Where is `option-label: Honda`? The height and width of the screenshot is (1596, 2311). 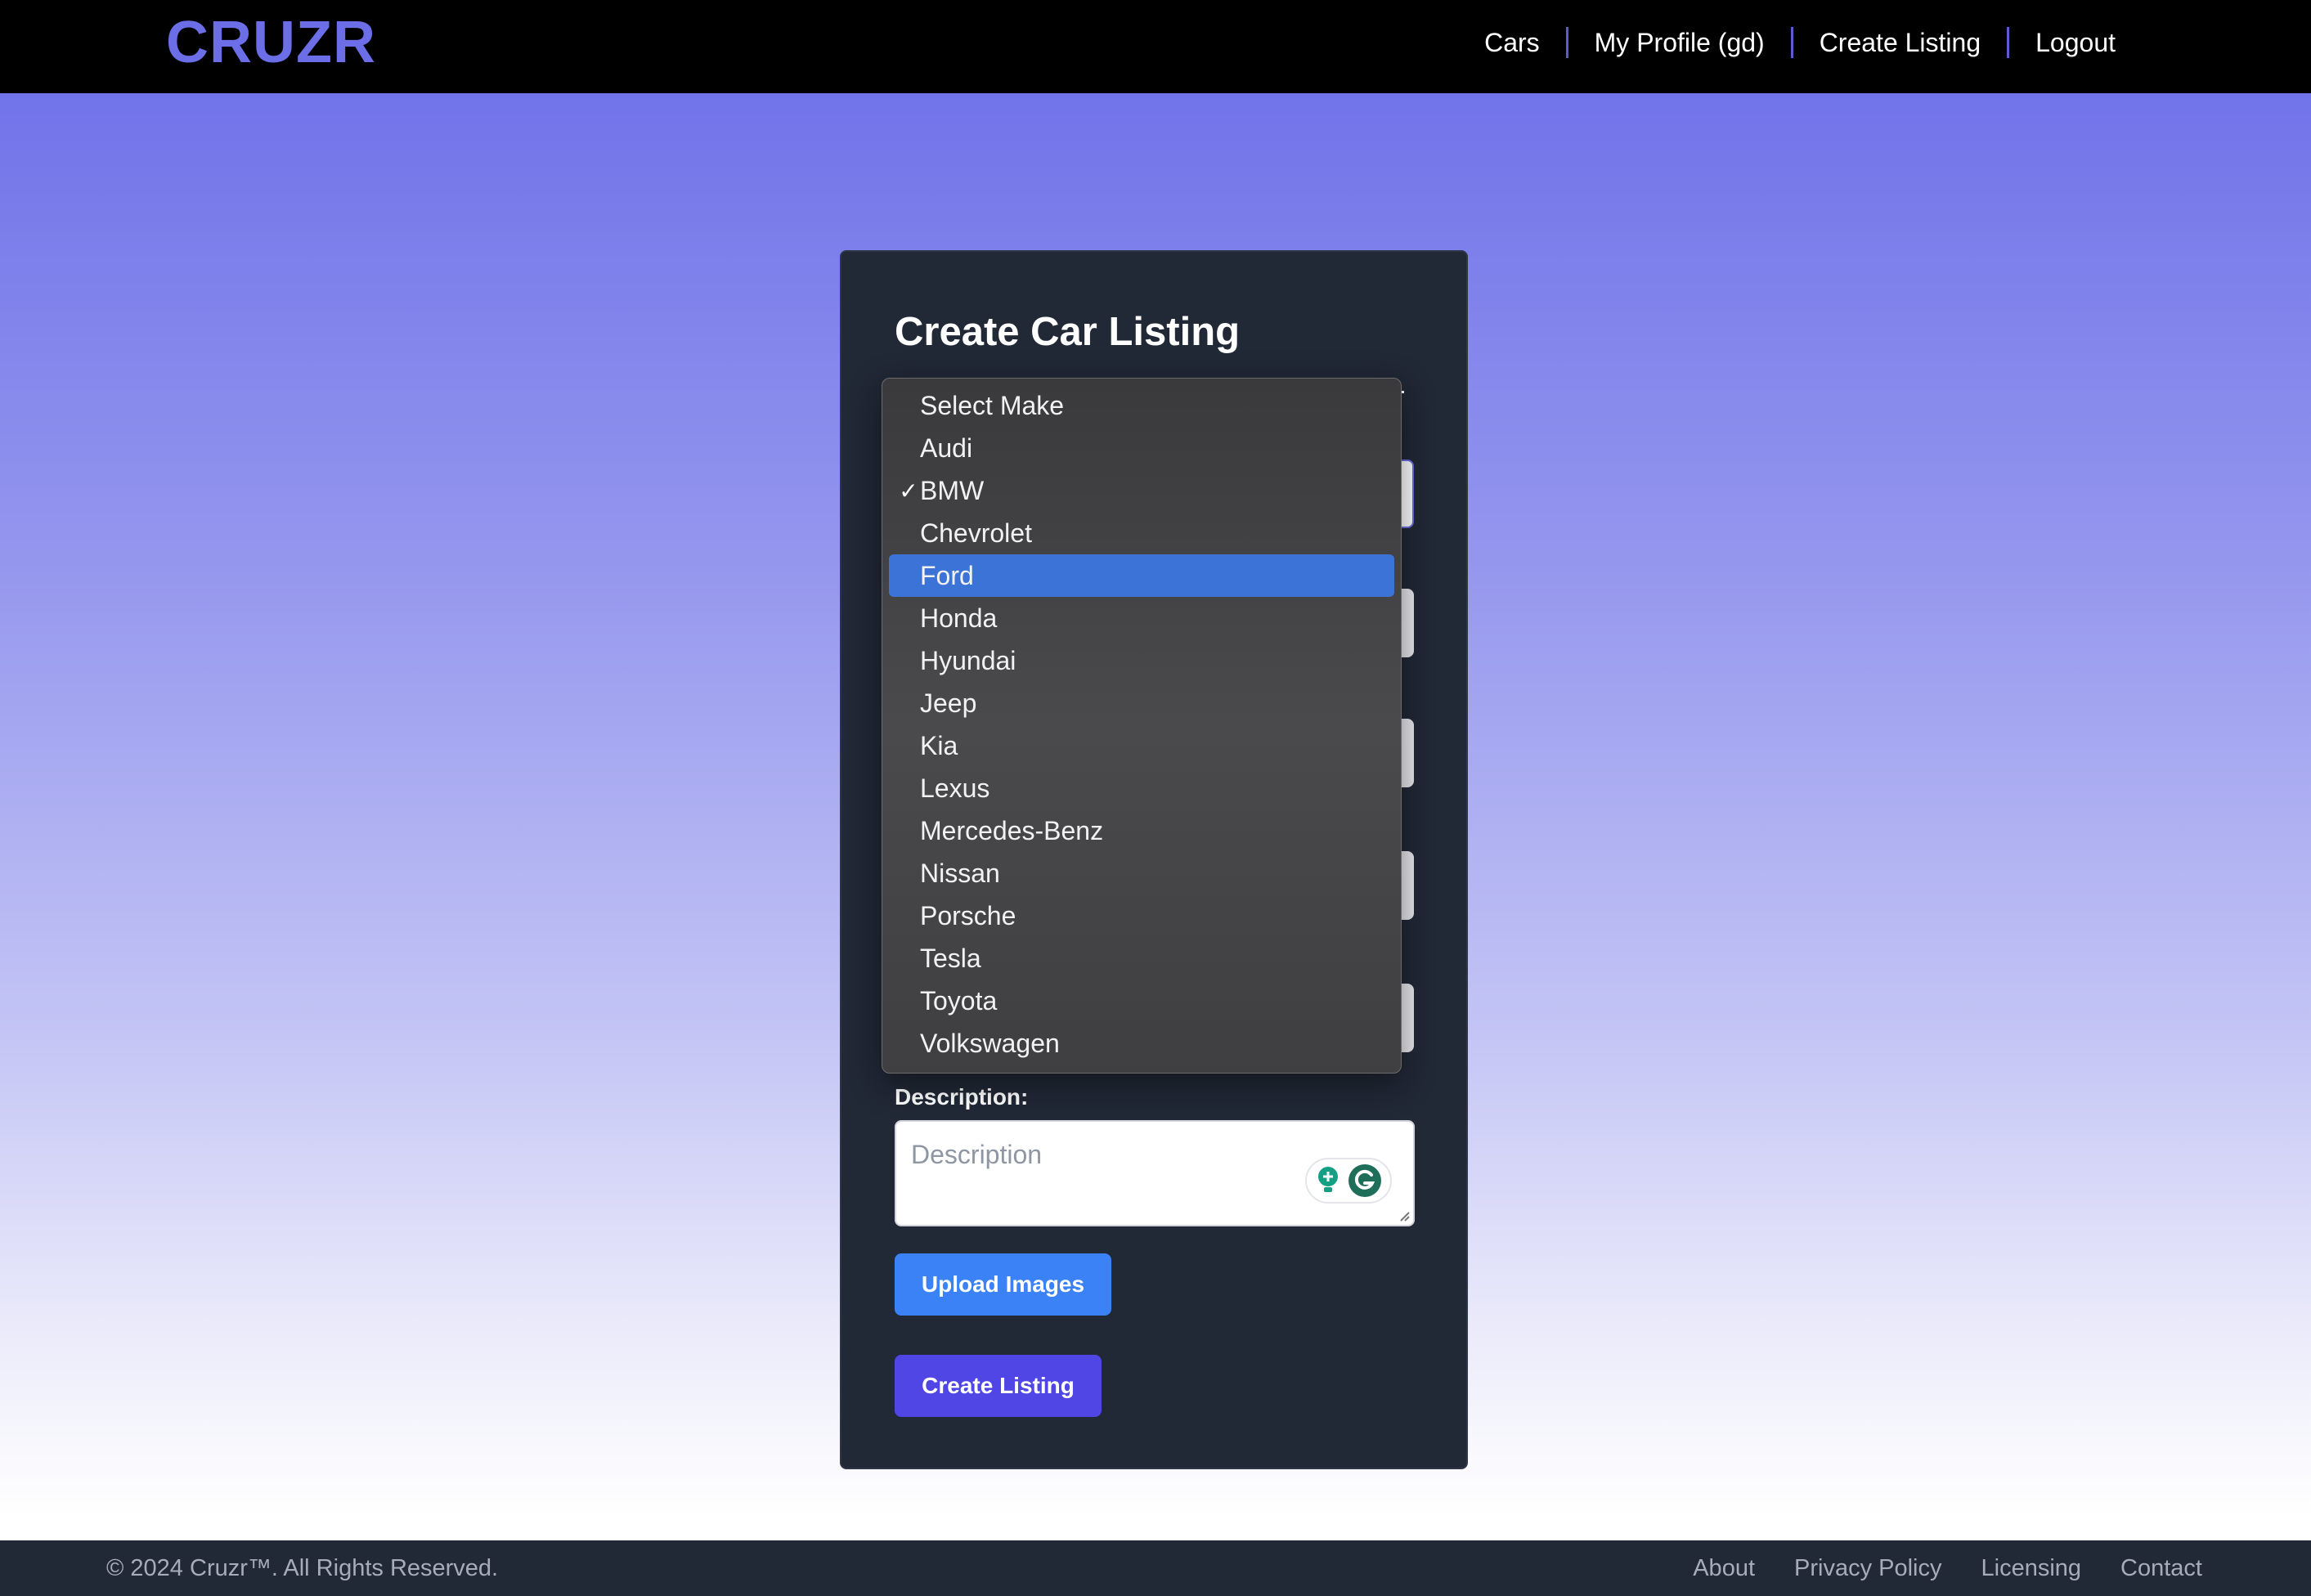
option-label: Honda is located at coordinates (959, 618).